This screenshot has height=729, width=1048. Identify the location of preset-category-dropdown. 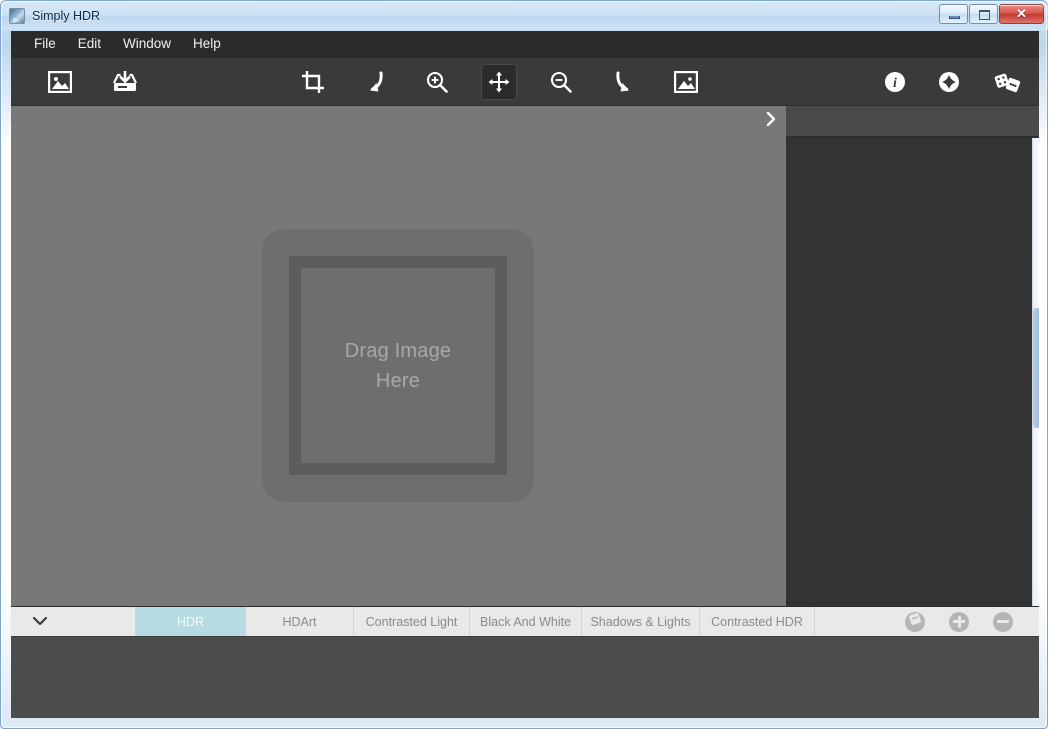
(73, 621).